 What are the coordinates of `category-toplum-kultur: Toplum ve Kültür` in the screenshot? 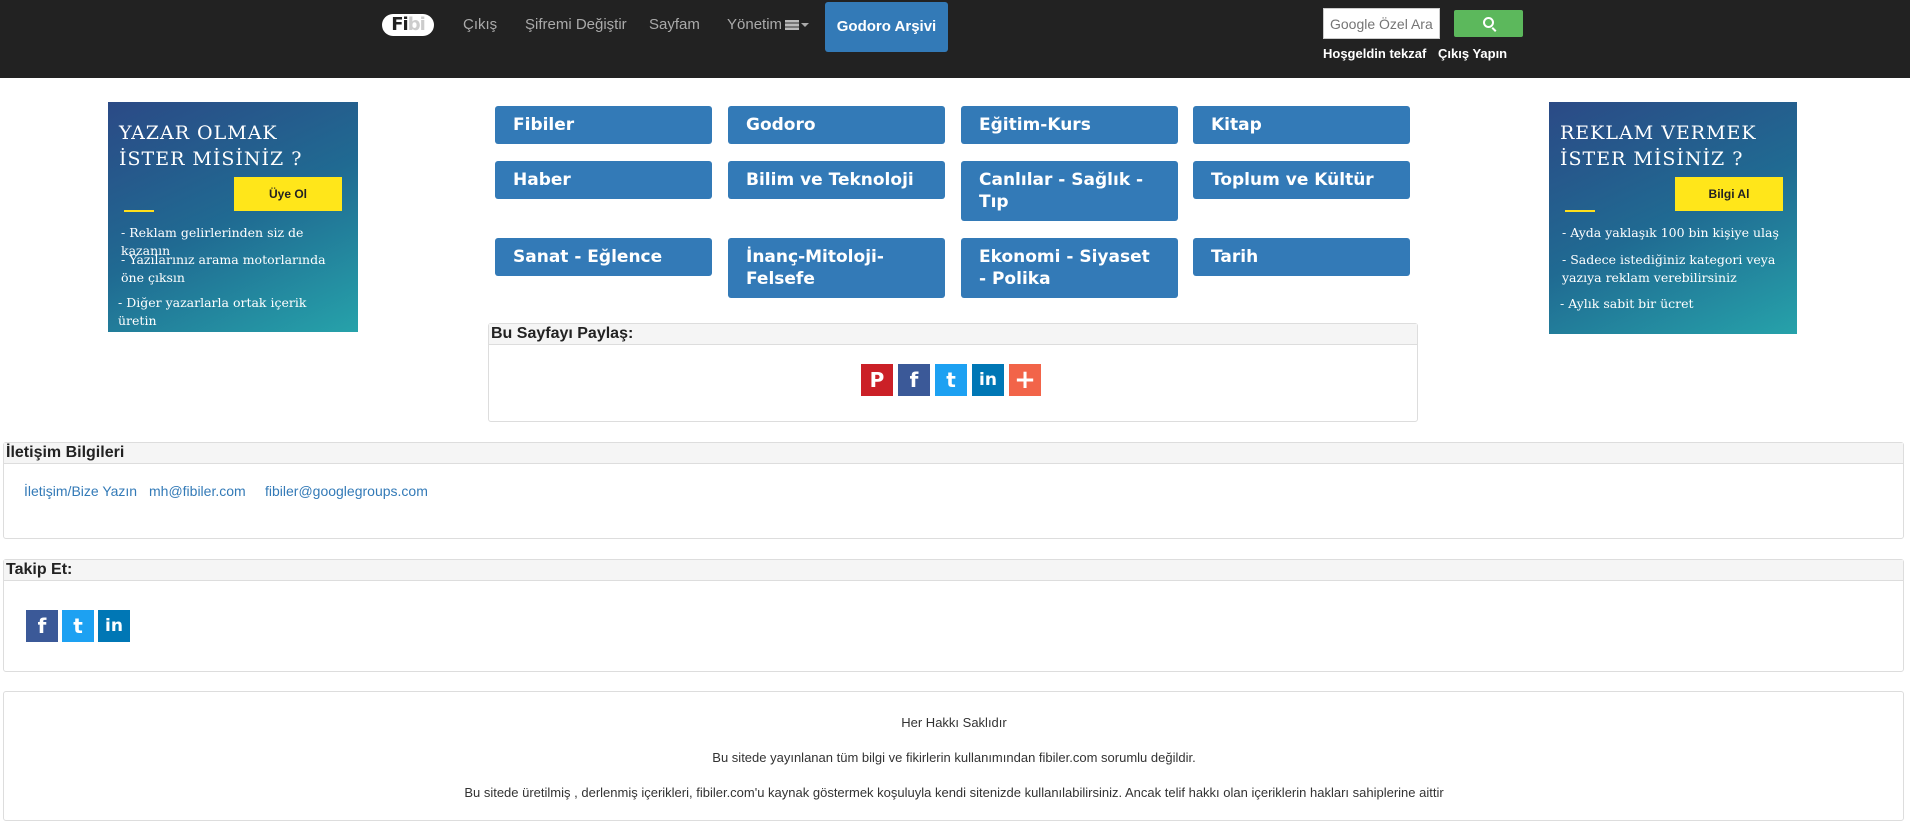 It's located at (1301, 180).